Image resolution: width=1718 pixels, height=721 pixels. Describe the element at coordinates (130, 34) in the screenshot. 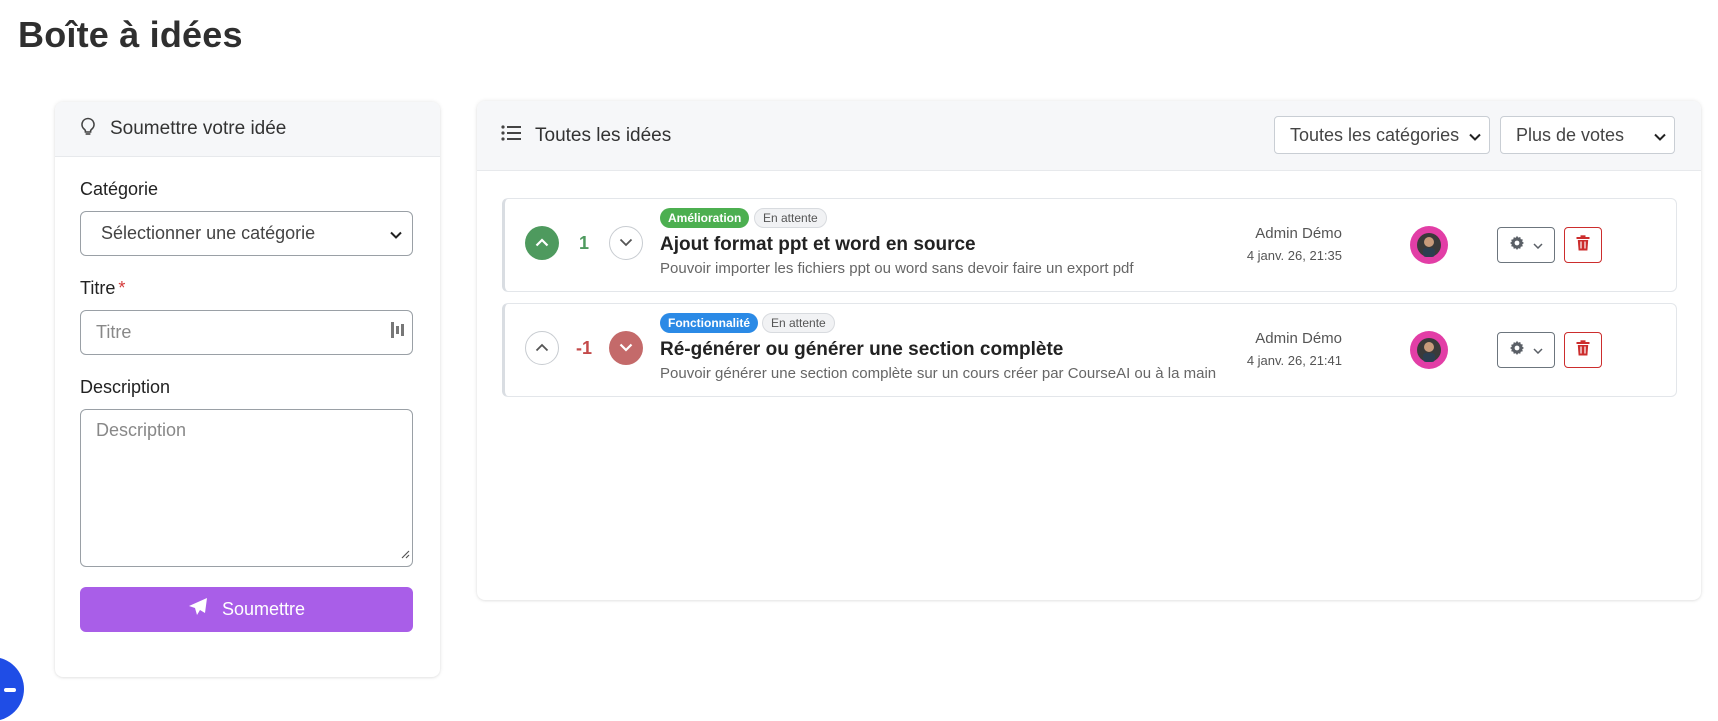

I see `page-title: Boîte à idées` at that location.